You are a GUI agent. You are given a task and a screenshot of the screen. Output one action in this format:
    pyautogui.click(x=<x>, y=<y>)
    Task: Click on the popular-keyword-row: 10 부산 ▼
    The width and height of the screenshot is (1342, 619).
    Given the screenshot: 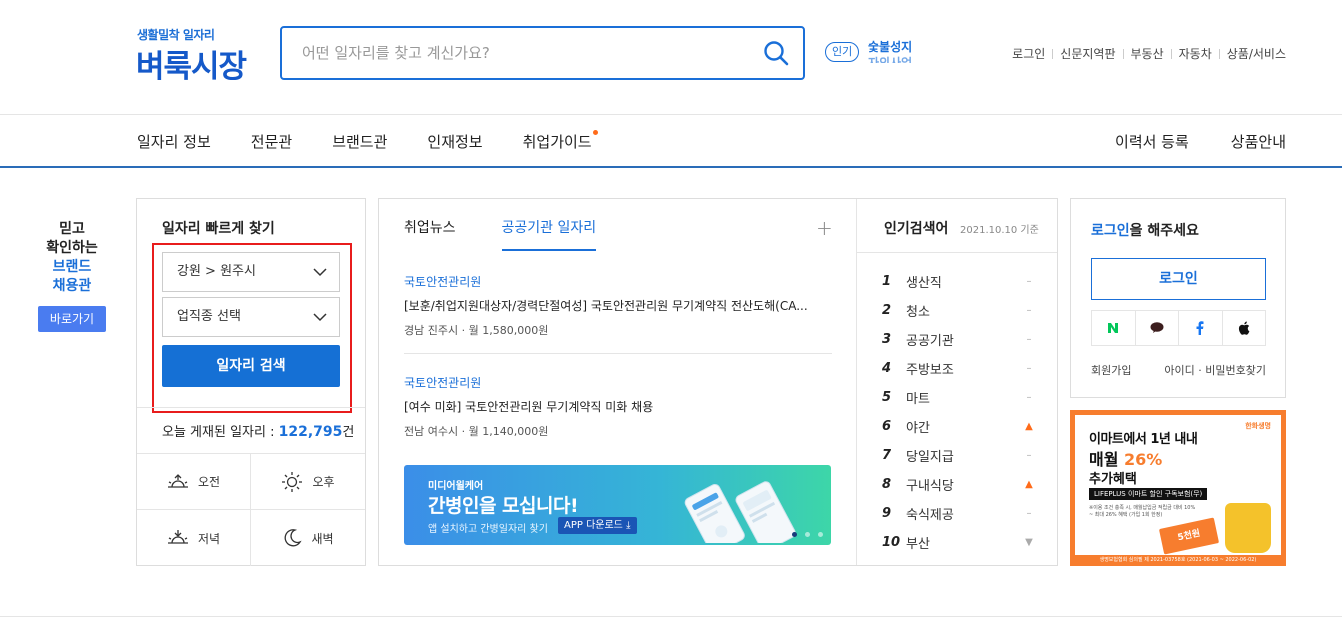 What is the action you would take?
    pyautogui.click(x=958, y=542)
    